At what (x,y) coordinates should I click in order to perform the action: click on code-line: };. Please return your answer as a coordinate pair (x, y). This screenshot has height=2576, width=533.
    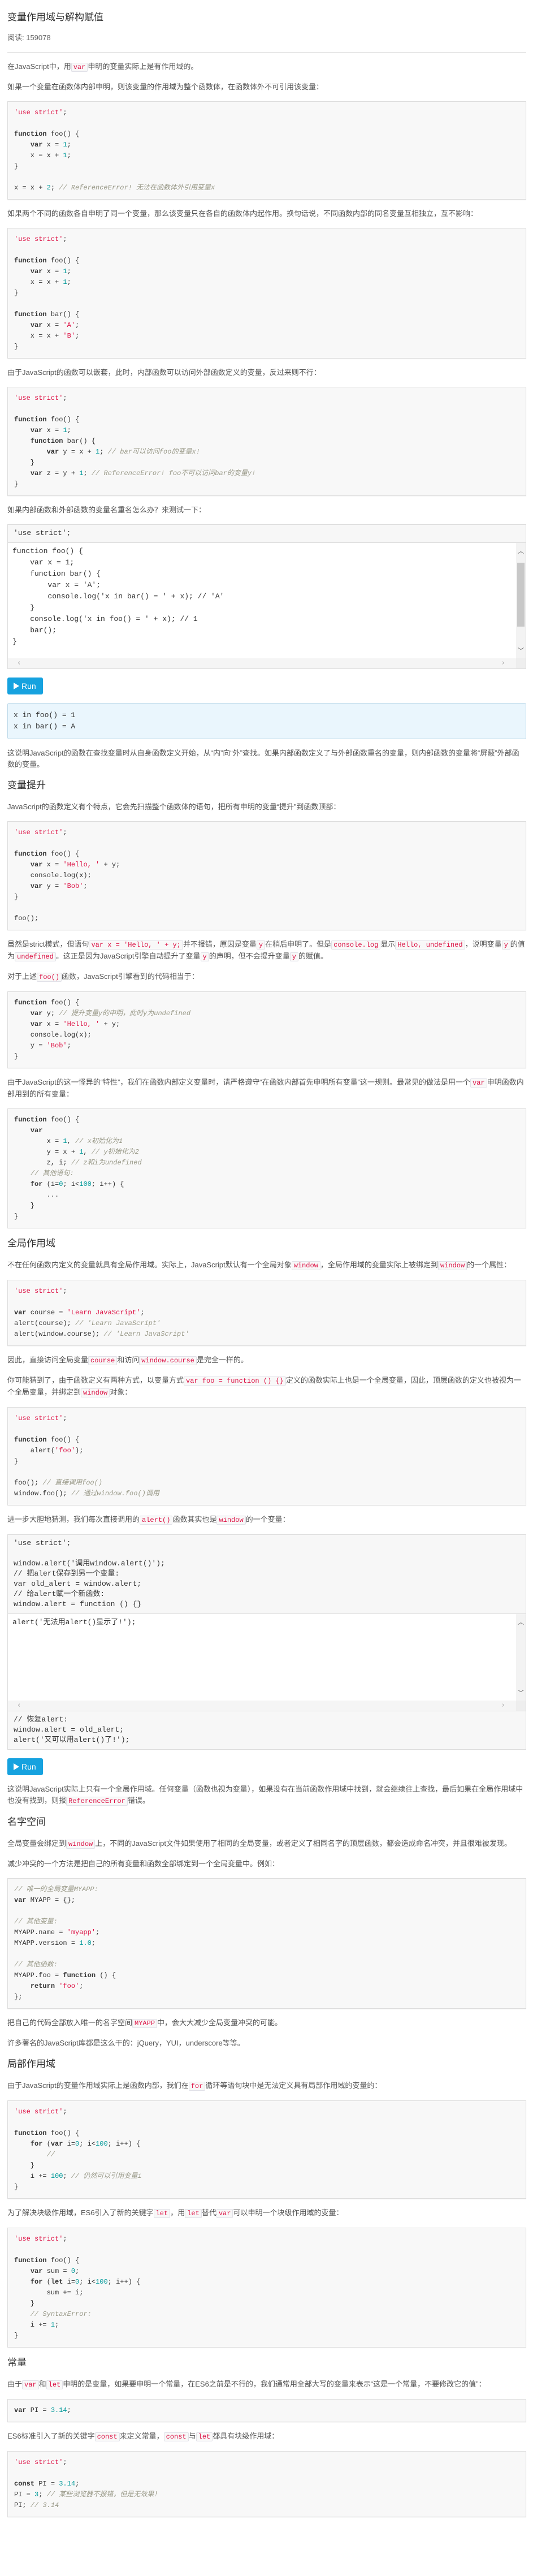
    Looking at the image, I should click on (18, 1997).